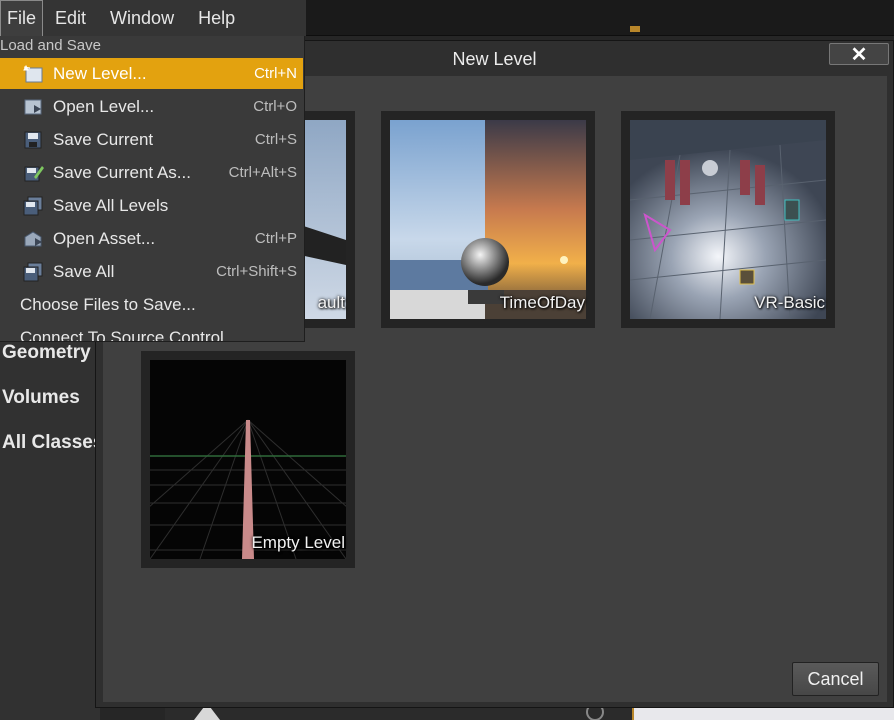 This screenshot has height=720, width=894. Describe the element at coordinates (84, 271) in the screenshot. I see `menu-item-label: Save All` at that location.